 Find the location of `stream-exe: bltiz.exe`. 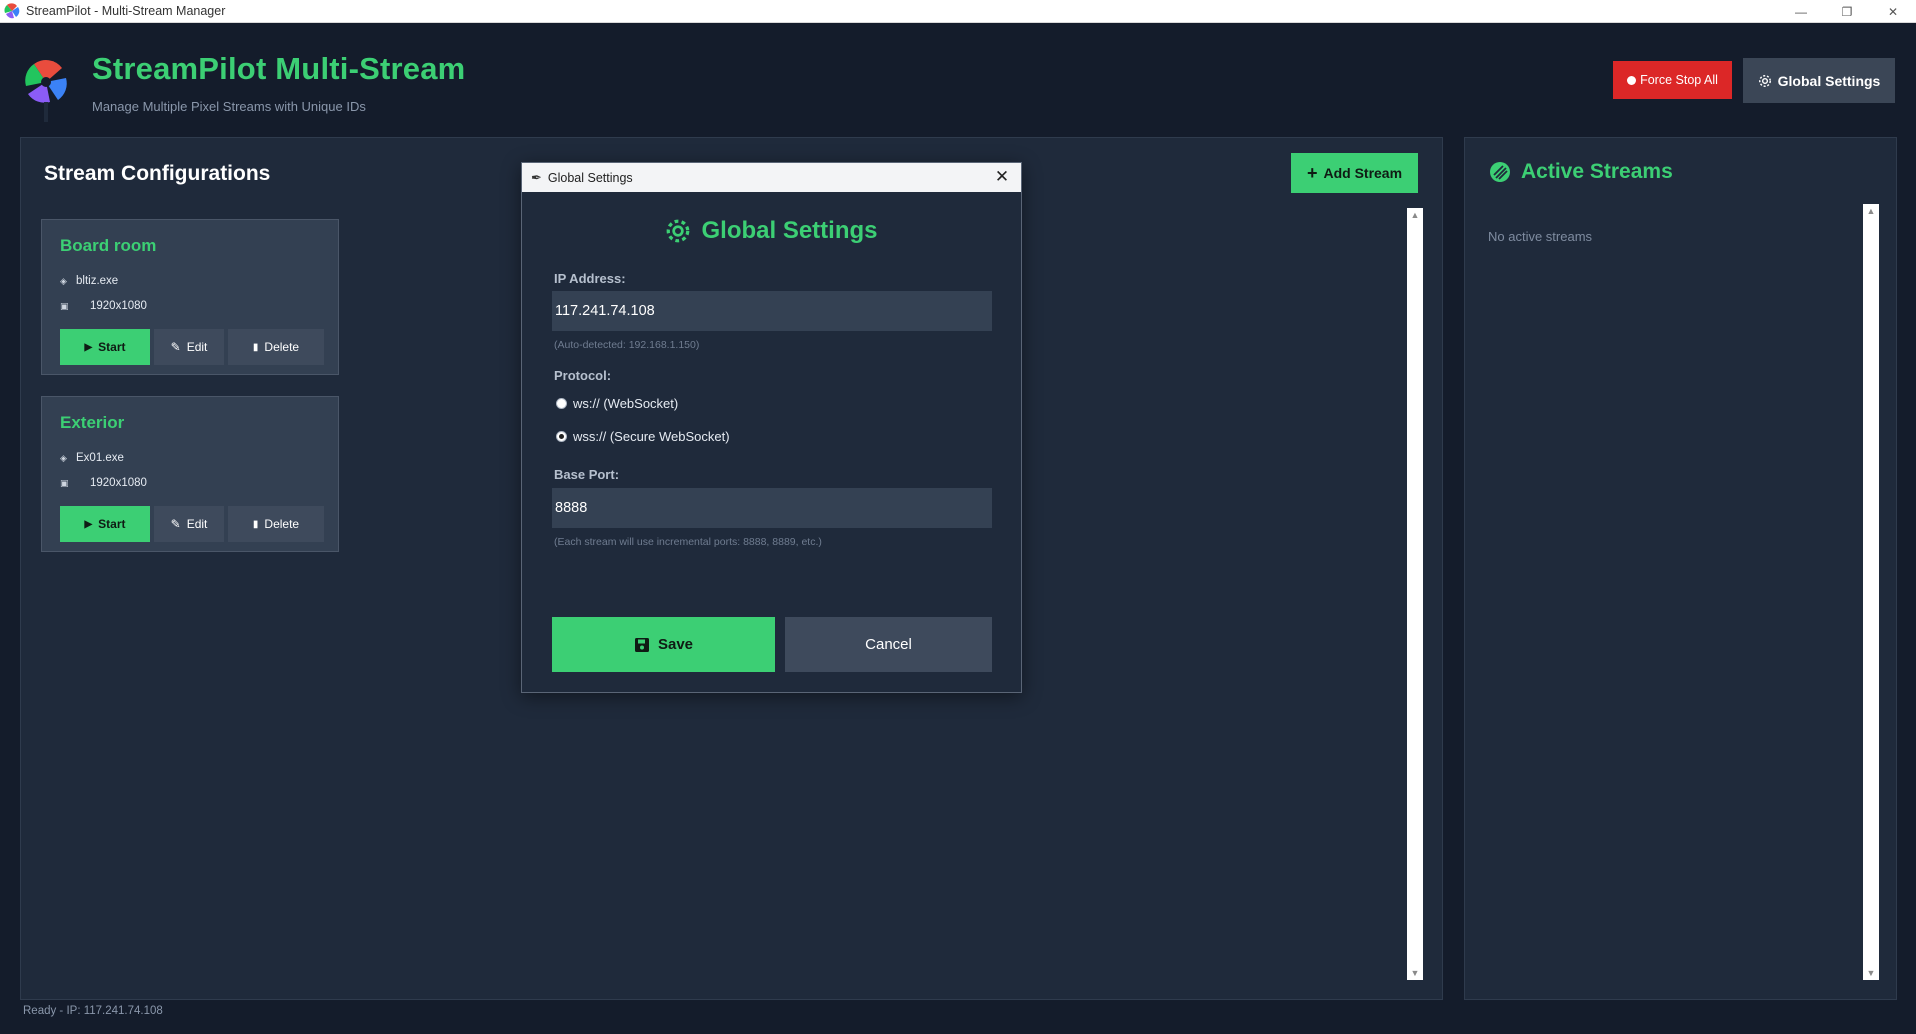

stream-exe: bltiz.exe is located at coordinates (97, 281).